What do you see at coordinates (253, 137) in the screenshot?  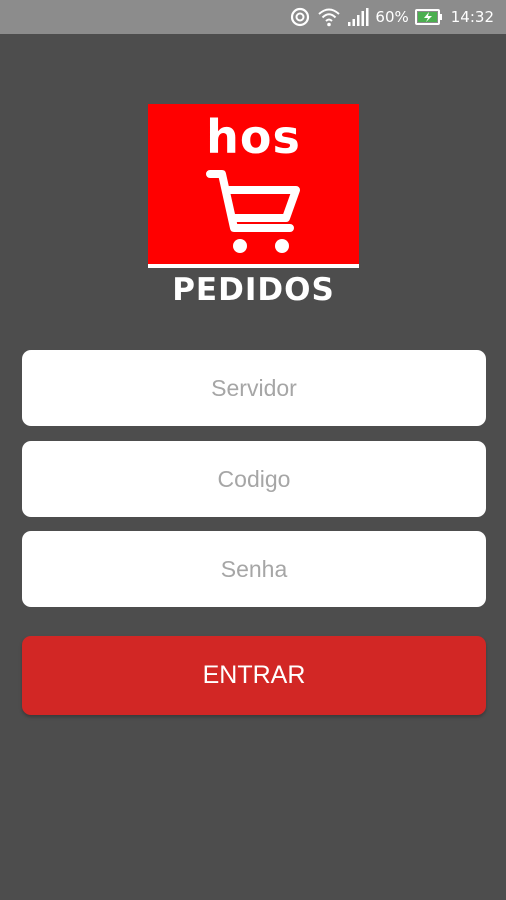 I see `logo-brand-word: hos` at bounding box center [253, 137].